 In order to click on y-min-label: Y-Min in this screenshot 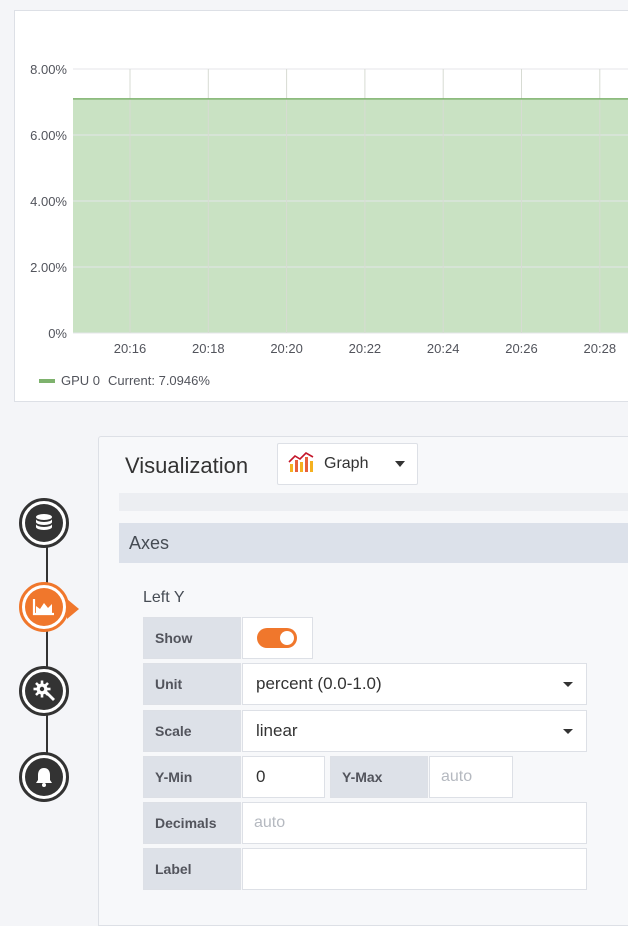, I will do `click(192, 777)`.